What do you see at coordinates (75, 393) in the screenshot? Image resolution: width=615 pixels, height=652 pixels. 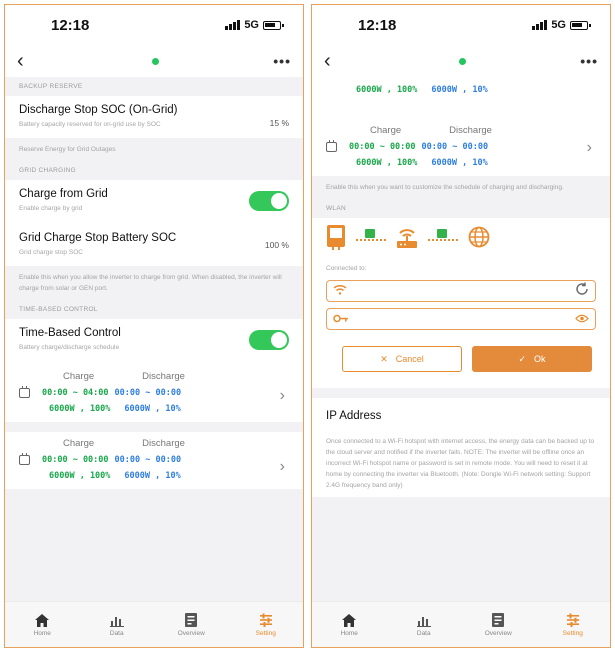 I see `charge-time-range: 00:00 ~ 04:00` at bounding box center [75, 393].